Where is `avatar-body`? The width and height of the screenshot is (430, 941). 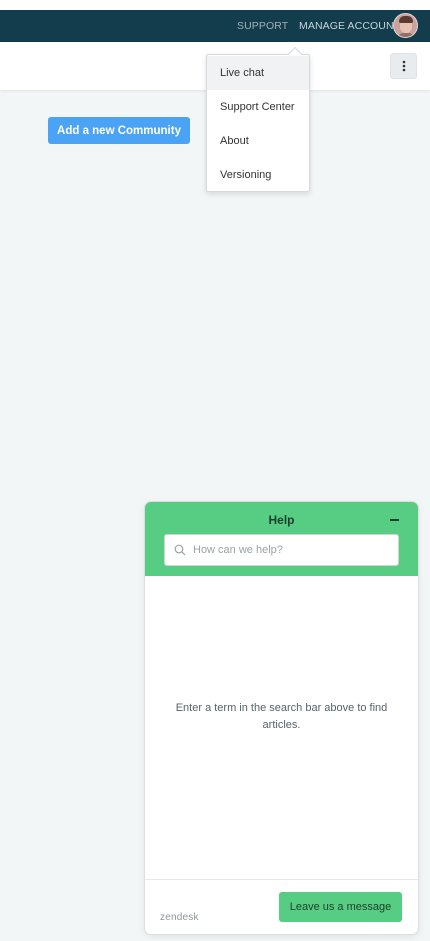
avatar-body is located at coordinates (406, 35).